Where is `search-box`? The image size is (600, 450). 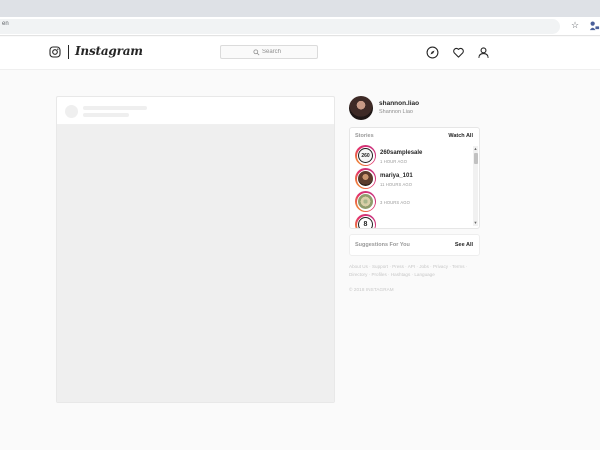 search-box is located at coordinates (269, 52).